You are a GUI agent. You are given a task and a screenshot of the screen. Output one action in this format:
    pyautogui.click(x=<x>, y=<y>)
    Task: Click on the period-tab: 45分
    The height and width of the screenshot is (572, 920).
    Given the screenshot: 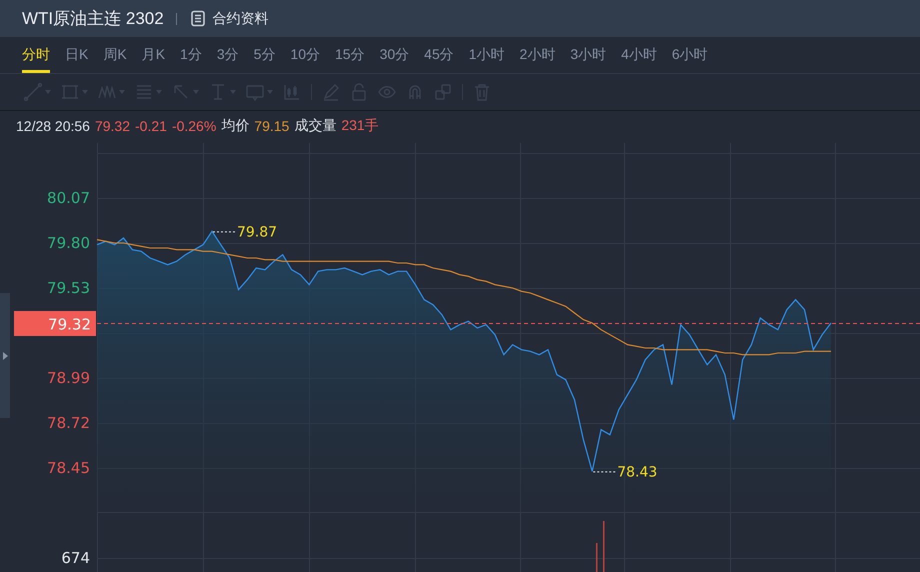 What is the action you would take?
    pyautogui.click(x=439, y=59)
    